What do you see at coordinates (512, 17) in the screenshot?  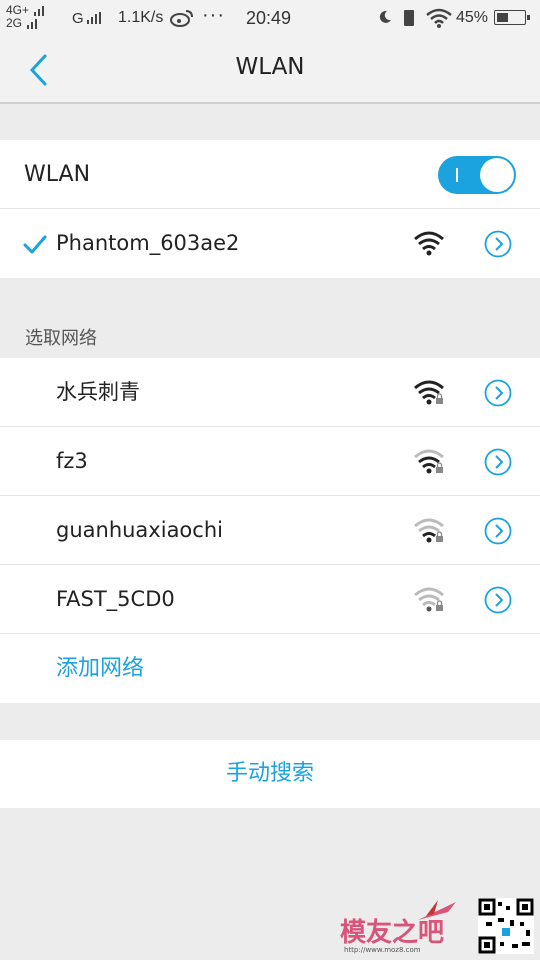 I see `battery-icon` at bounding box center [512, 17].